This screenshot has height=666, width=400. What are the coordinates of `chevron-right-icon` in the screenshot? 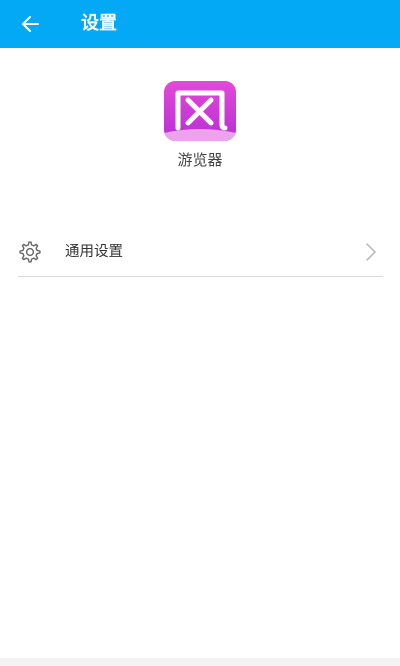 It's located at (371, 252).